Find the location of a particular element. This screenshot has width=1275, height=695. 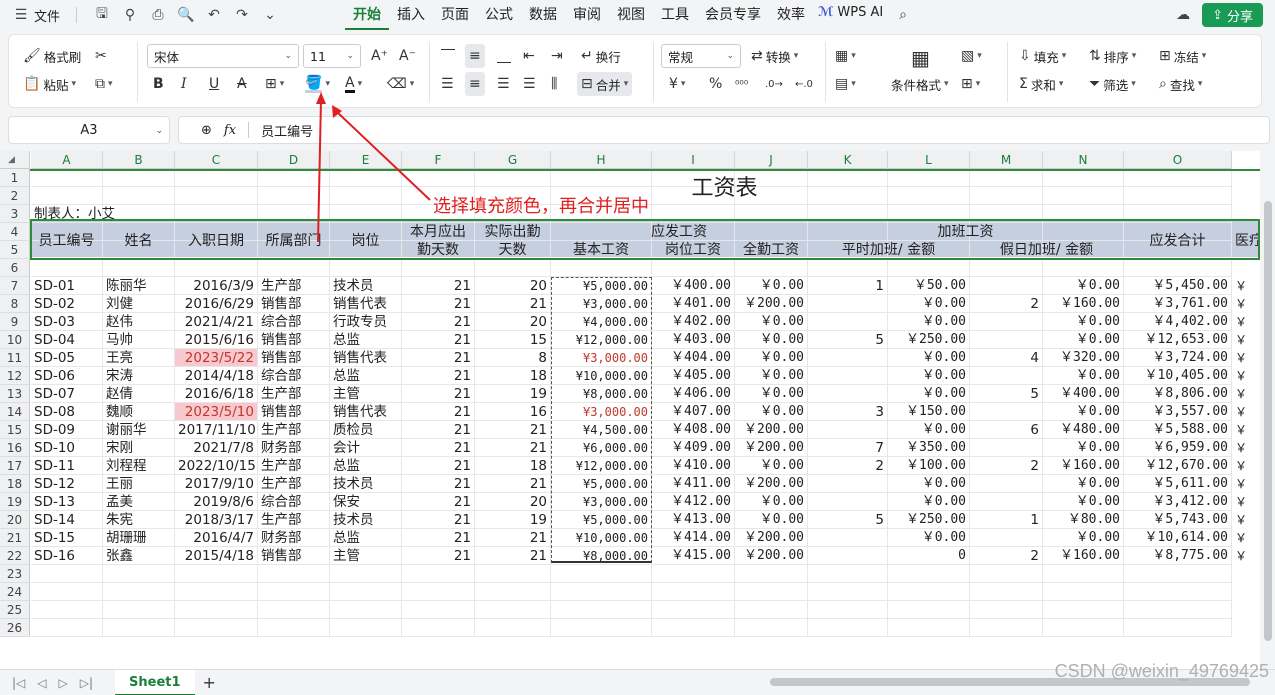

undo-icon: ↶ is located at coordinates (214, 15).